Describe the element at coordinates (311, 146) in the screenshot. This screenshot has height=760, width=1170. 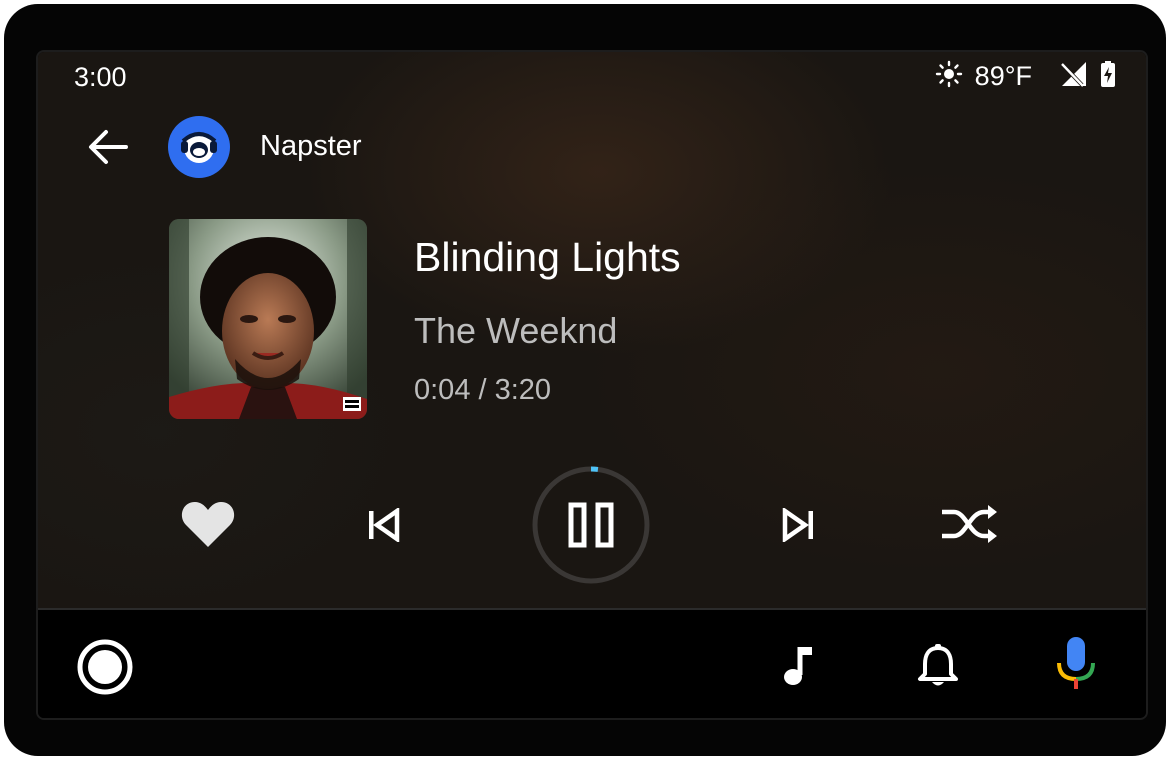
I see `app-name: Napster` at that location.